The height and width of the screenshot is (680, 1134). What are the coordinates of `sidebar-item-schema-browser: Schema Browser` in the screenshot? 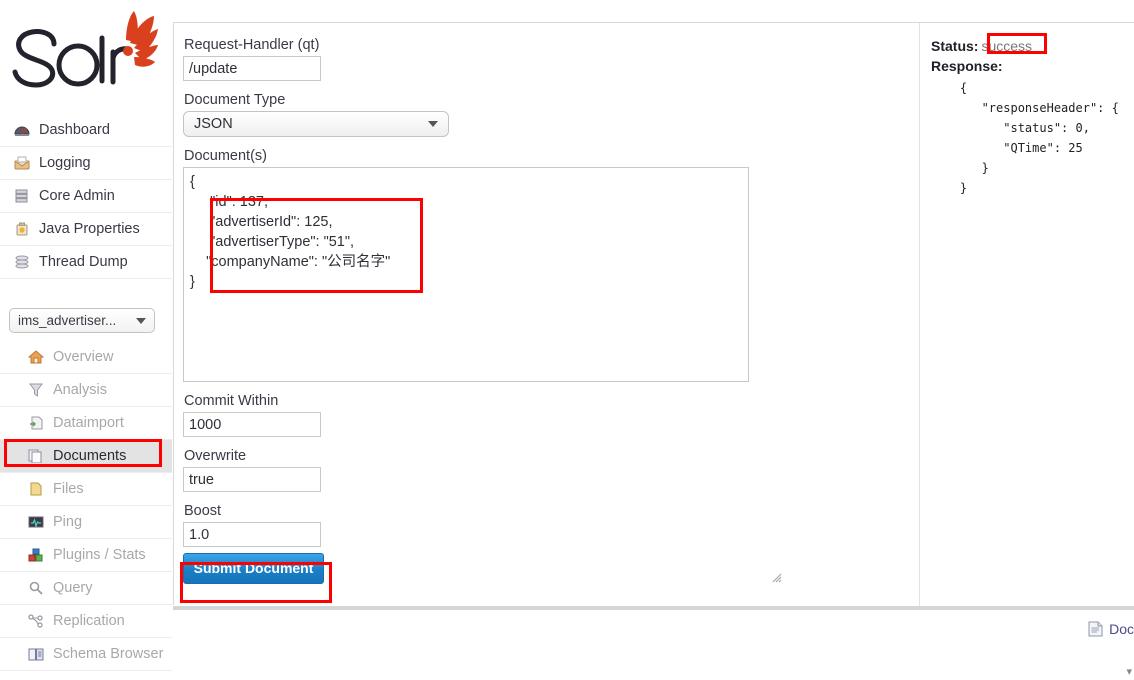 It's located at (86, 654).